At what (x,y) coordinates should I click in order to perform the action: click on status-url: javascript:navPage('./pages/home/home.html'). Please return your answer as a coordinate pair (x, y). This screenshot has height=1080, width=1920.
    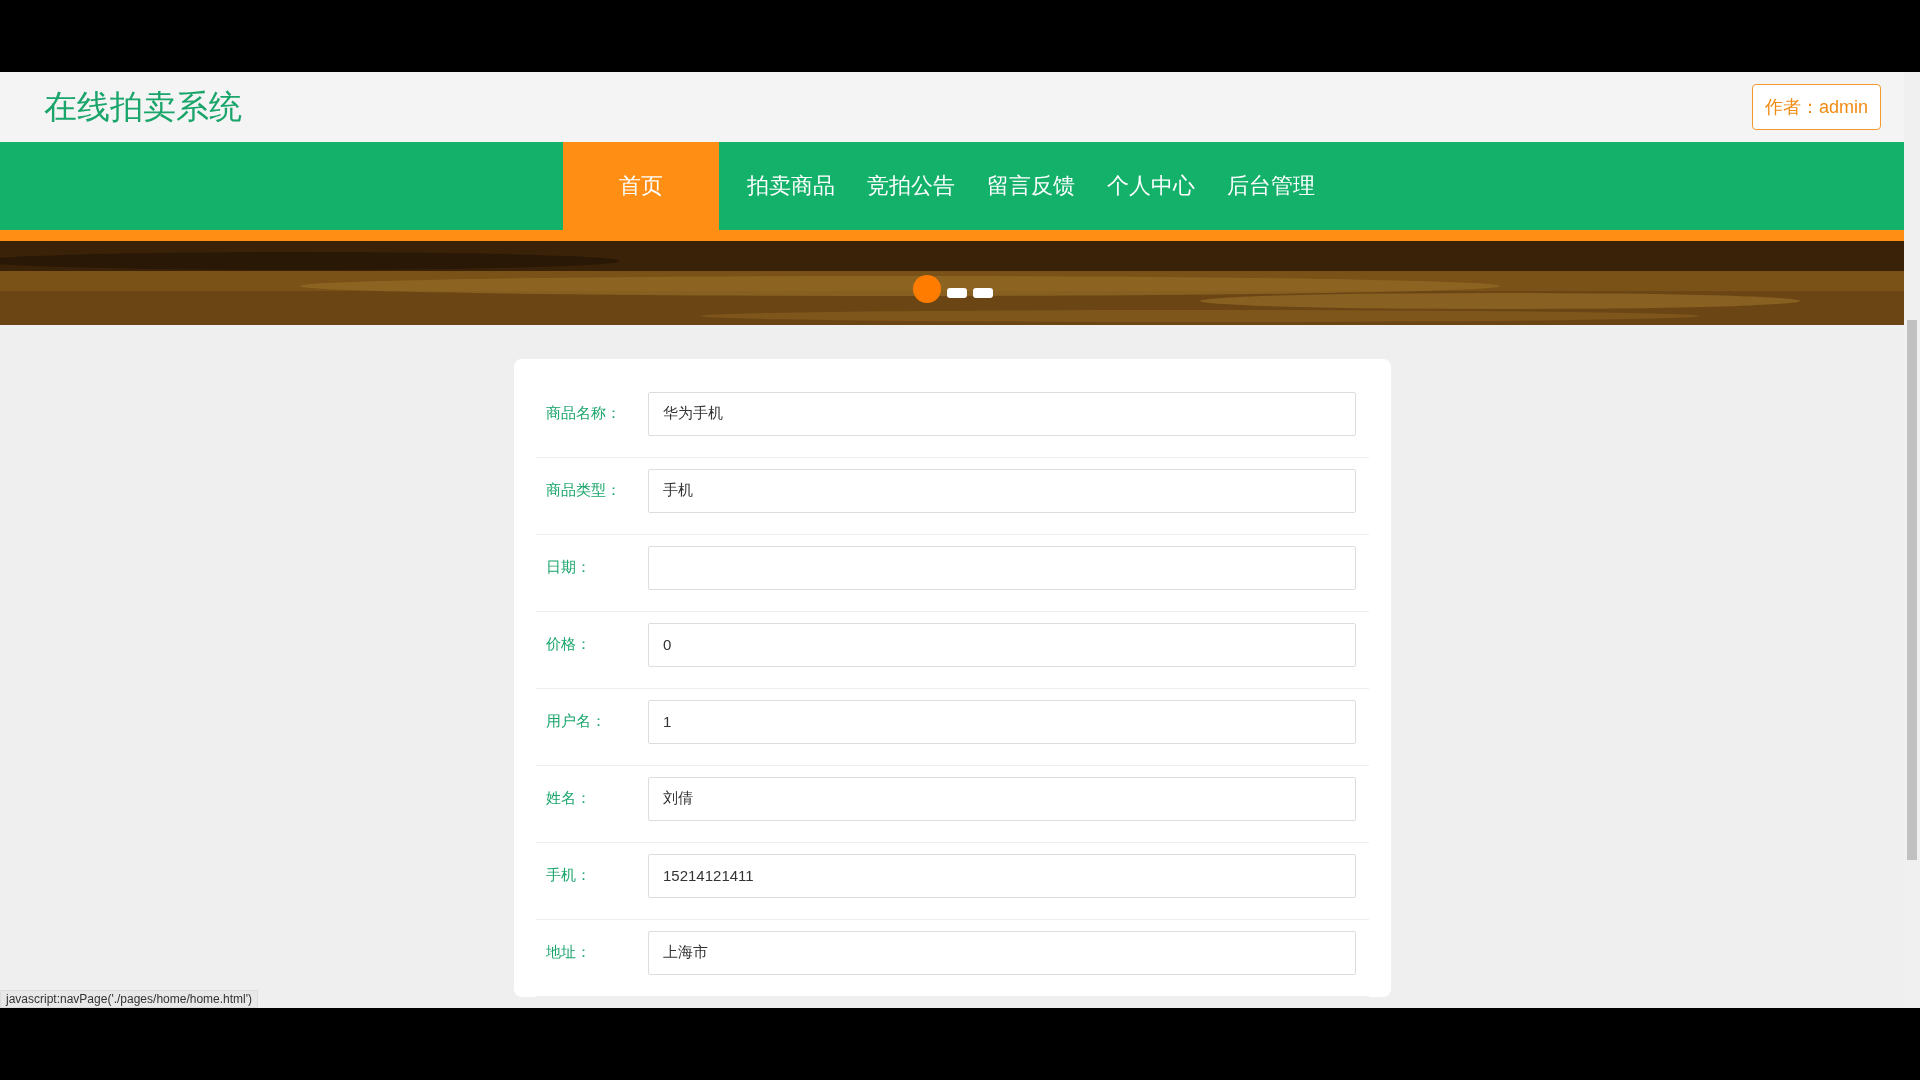
    Looking at the image, I should click on (129, 999).